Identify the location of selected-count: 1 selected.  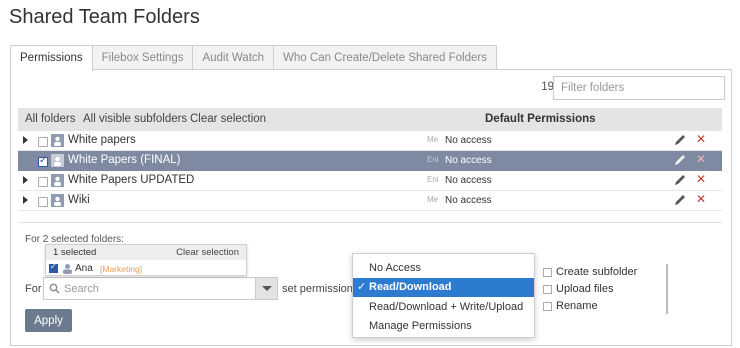
(75, 252).